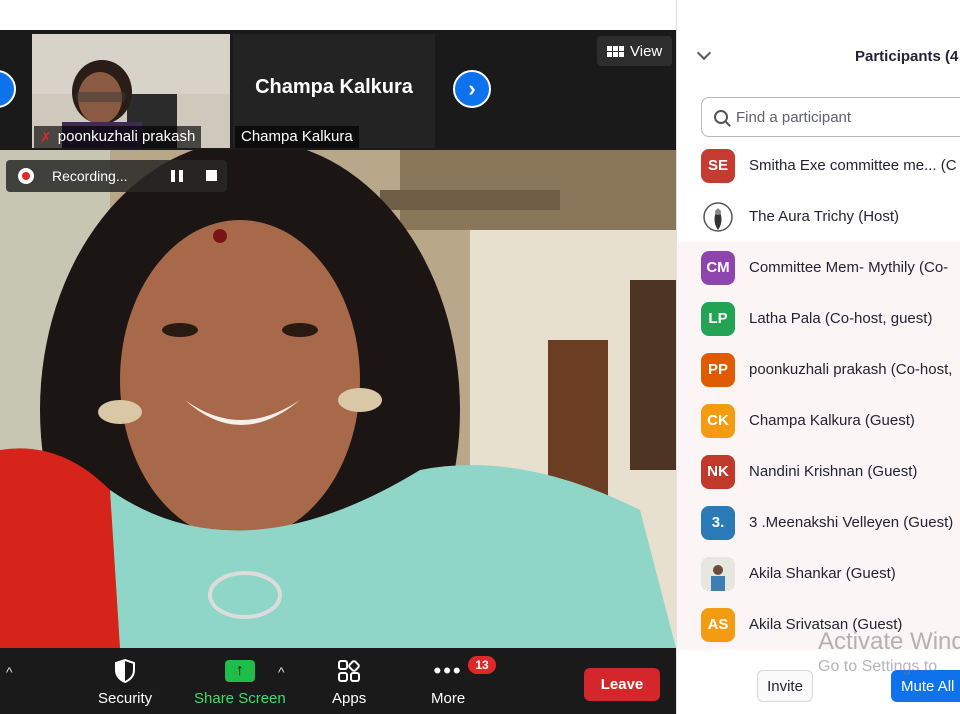  I want to click on participant-search-input: Find a participant, so click(830, 117).